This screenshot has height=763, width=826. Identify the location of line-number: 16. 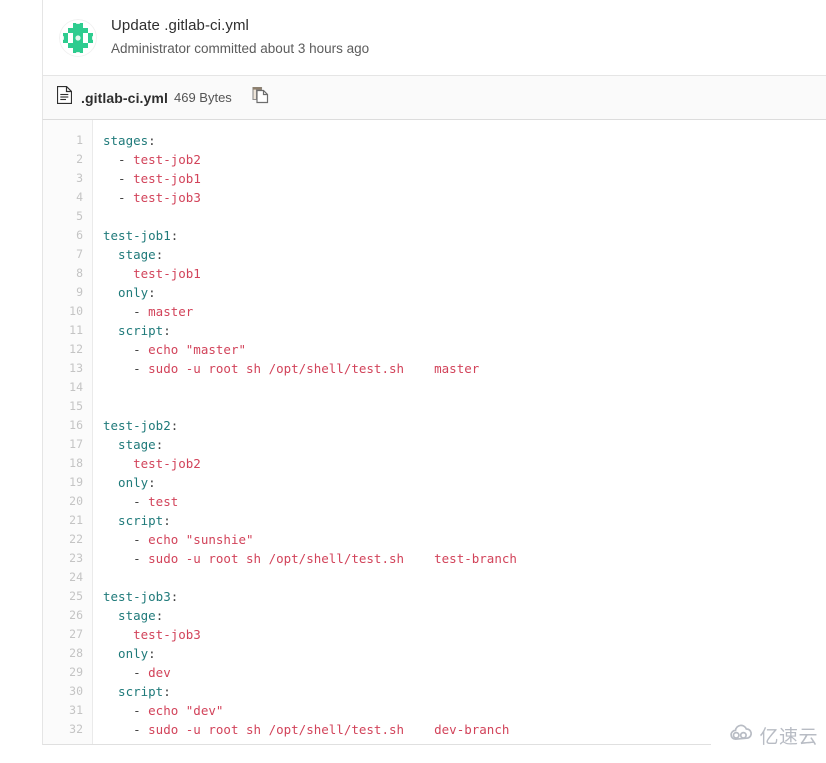
(76, 425).